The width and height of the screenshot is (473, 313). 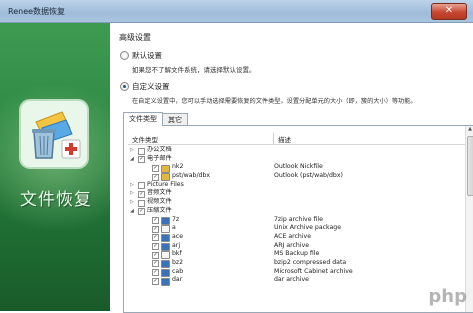 I want to click on row-description: Microsoft Cabinet archive, so click(x=313, y=271).